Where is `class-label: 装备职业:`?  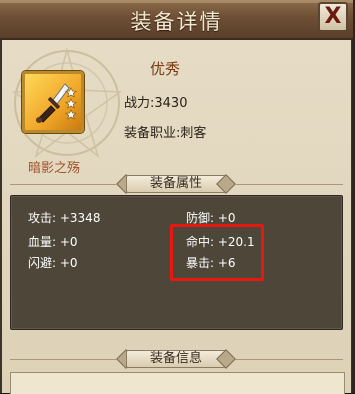
class-label: 装备职业: is located at coordinates (152, 133).